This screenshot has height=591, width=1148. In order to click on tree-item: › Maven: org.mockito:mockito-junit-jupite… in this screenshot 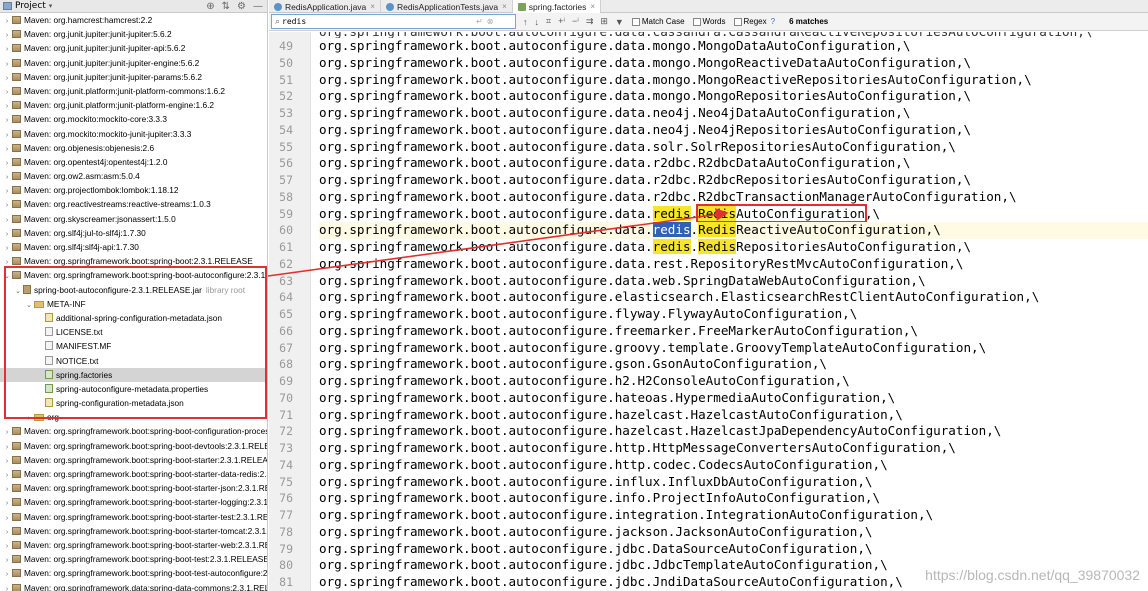, I will do `click(133, 134)`.